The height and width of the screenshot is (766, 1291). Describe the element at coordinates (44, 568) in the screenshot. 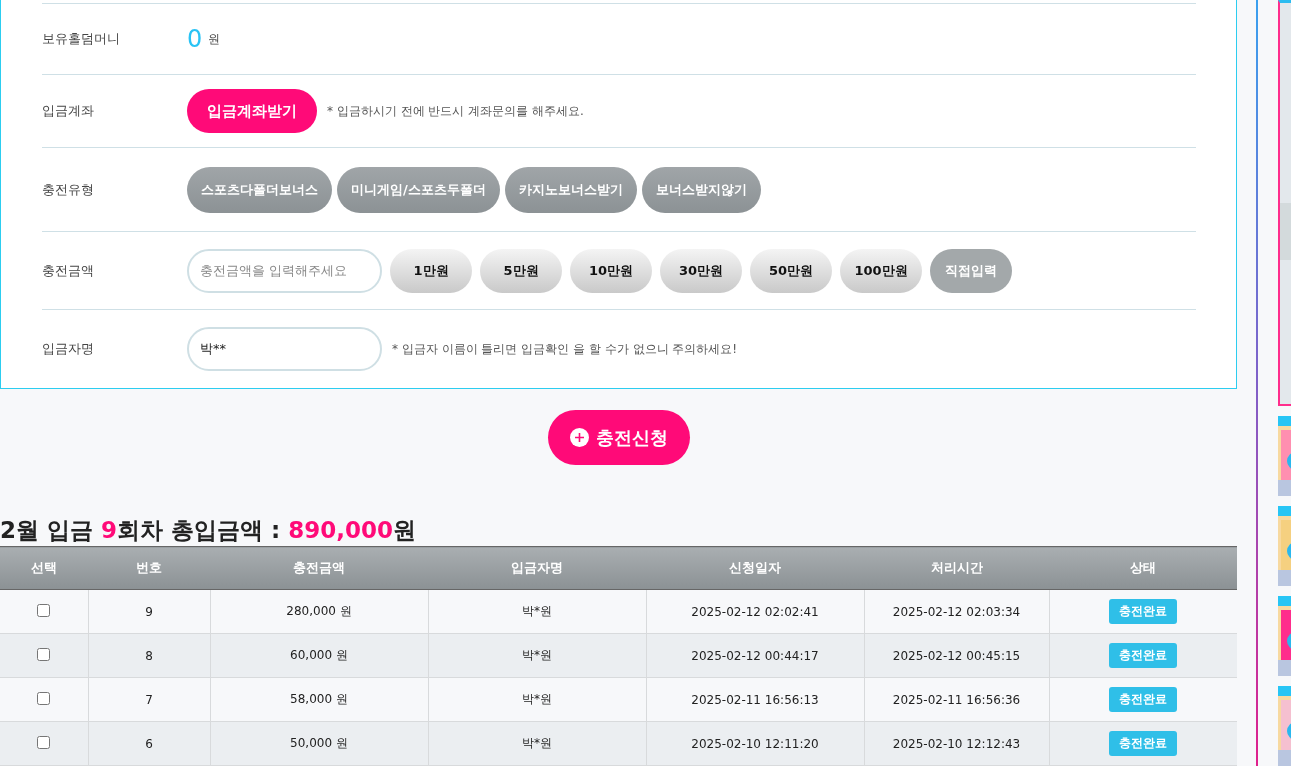

I see `column-header: 선택` at that location.